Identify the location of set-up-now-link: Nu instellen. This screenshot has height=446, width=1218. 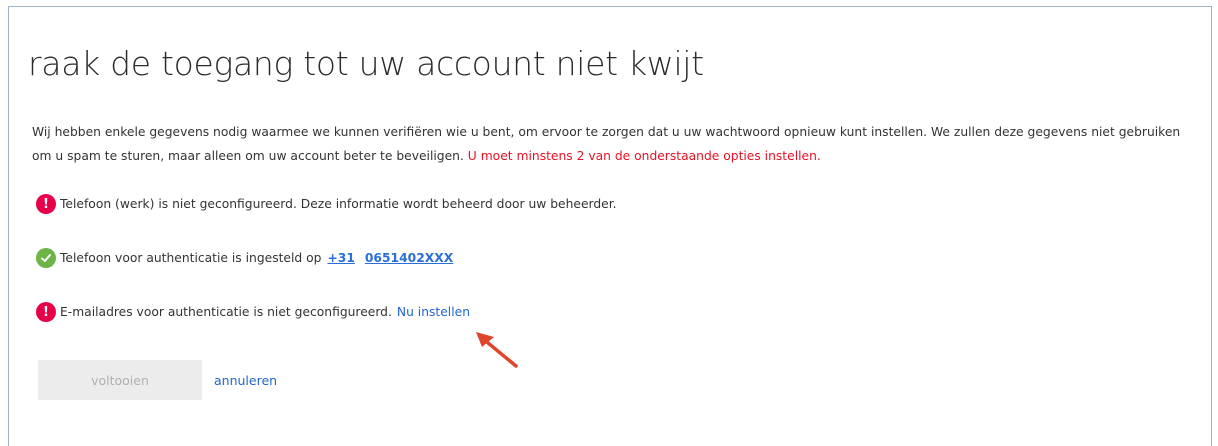
(433, 312).